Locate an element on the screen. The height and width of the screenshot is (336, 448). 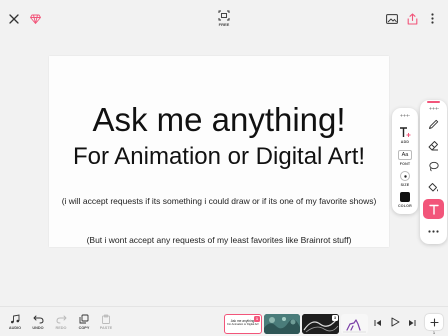
eraser-icon is located at coordinates (433, 145).